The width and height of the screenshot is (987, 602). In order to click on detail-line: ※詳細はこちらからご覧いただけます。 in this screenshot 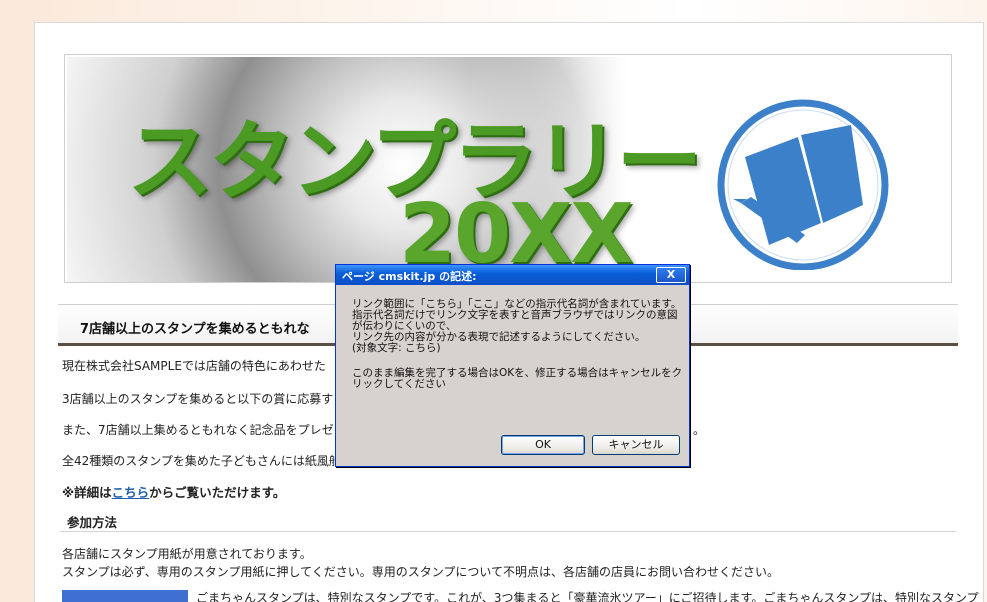, I will do `click(173, 491)`.